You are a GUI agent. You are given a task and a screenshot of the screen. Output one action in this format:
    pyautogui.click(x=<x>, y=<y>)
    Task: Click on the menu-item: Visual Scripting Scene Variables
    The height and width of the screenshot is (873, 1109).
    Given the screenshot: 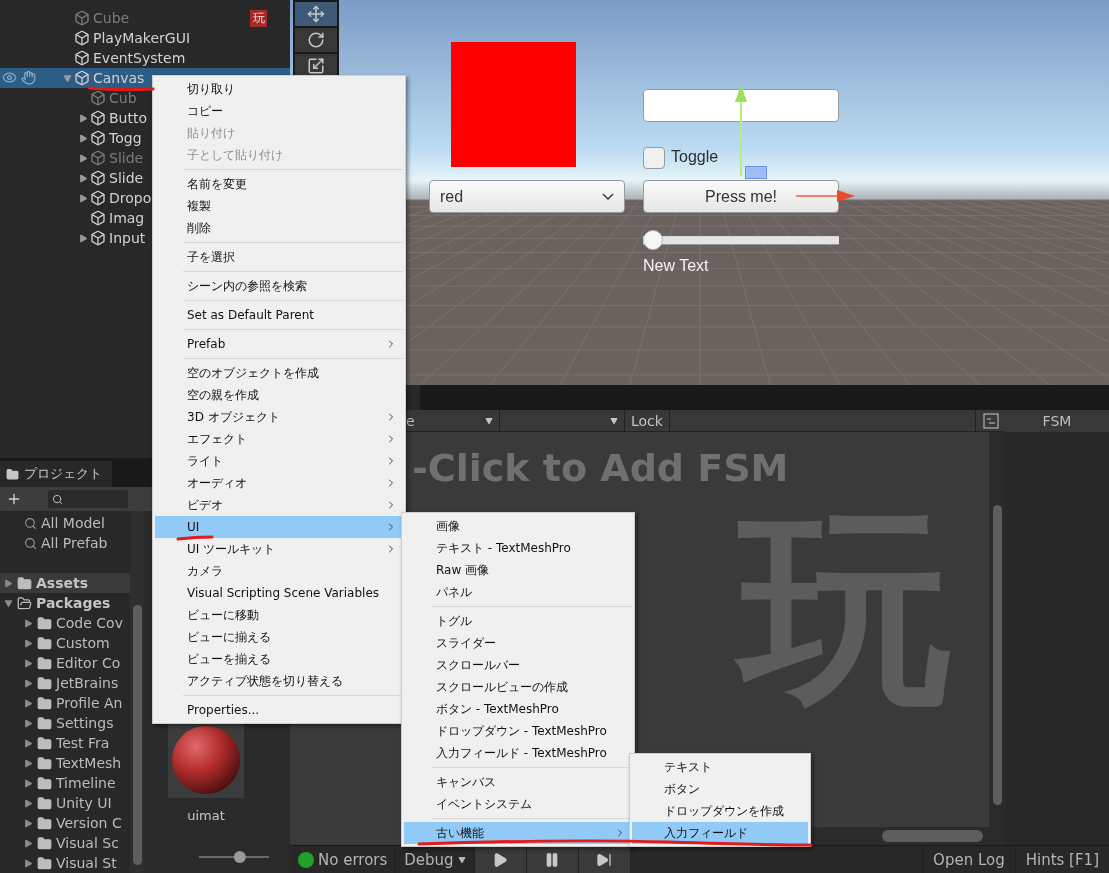 What is the action you would take?
    pyautogui.click(x=279, y=593)
    